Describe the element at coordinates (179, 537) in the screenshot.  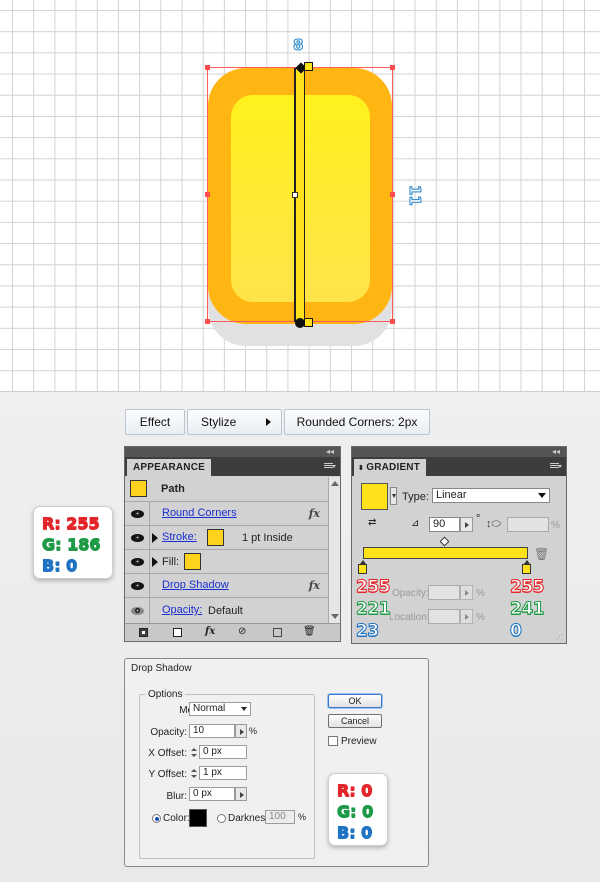
I see `stroke-link: Stroke:` at that location.